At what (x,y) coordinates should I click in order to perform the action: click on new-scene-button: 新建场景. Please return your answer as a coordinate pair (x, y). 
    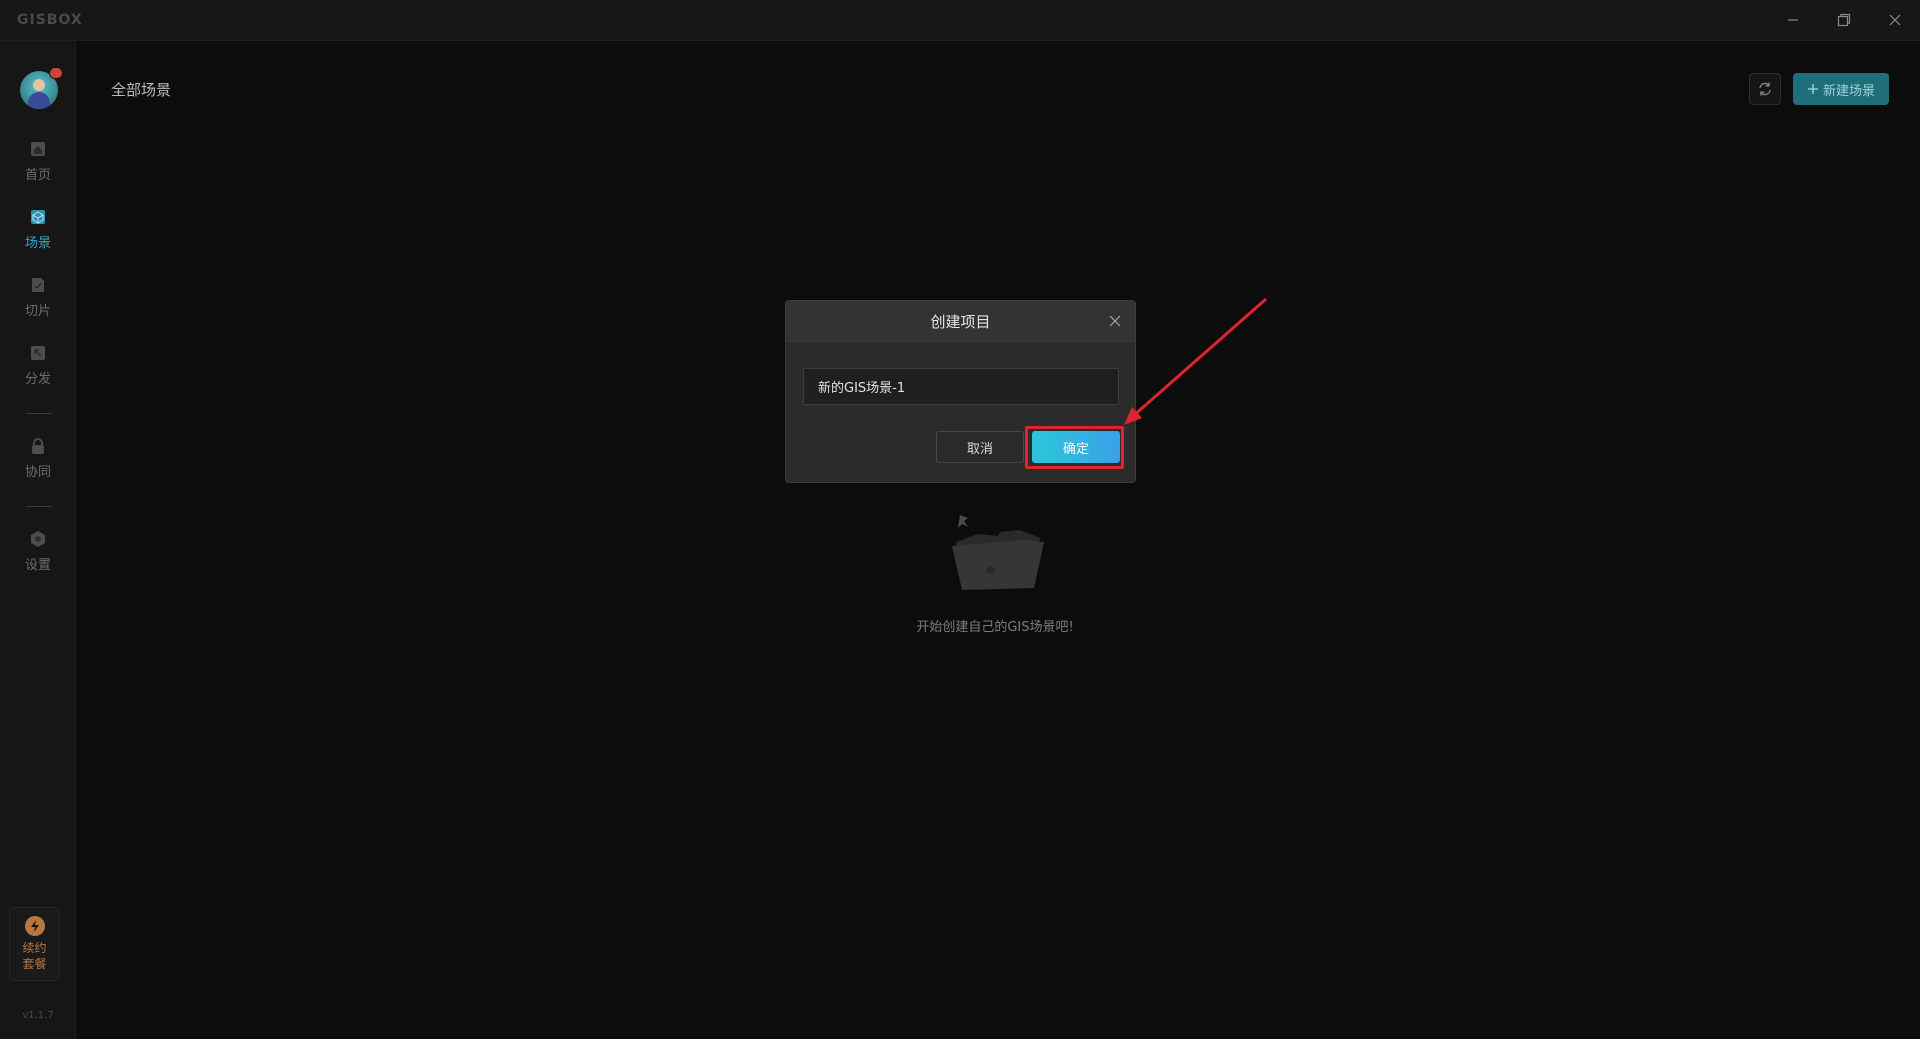
    Looking at the image, I should click on (1841, 89).